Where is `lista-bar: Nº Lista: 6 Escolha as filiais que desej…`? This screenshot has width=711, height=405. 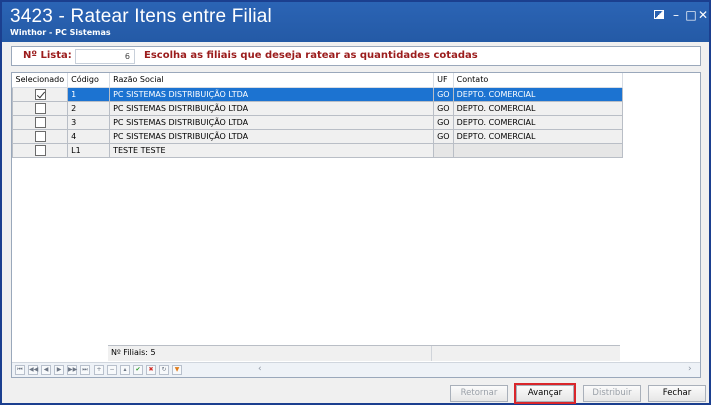 lista-bar: Nº Lista: 6 Escolha as filiais que desej… is located at coordinates (356, 56).